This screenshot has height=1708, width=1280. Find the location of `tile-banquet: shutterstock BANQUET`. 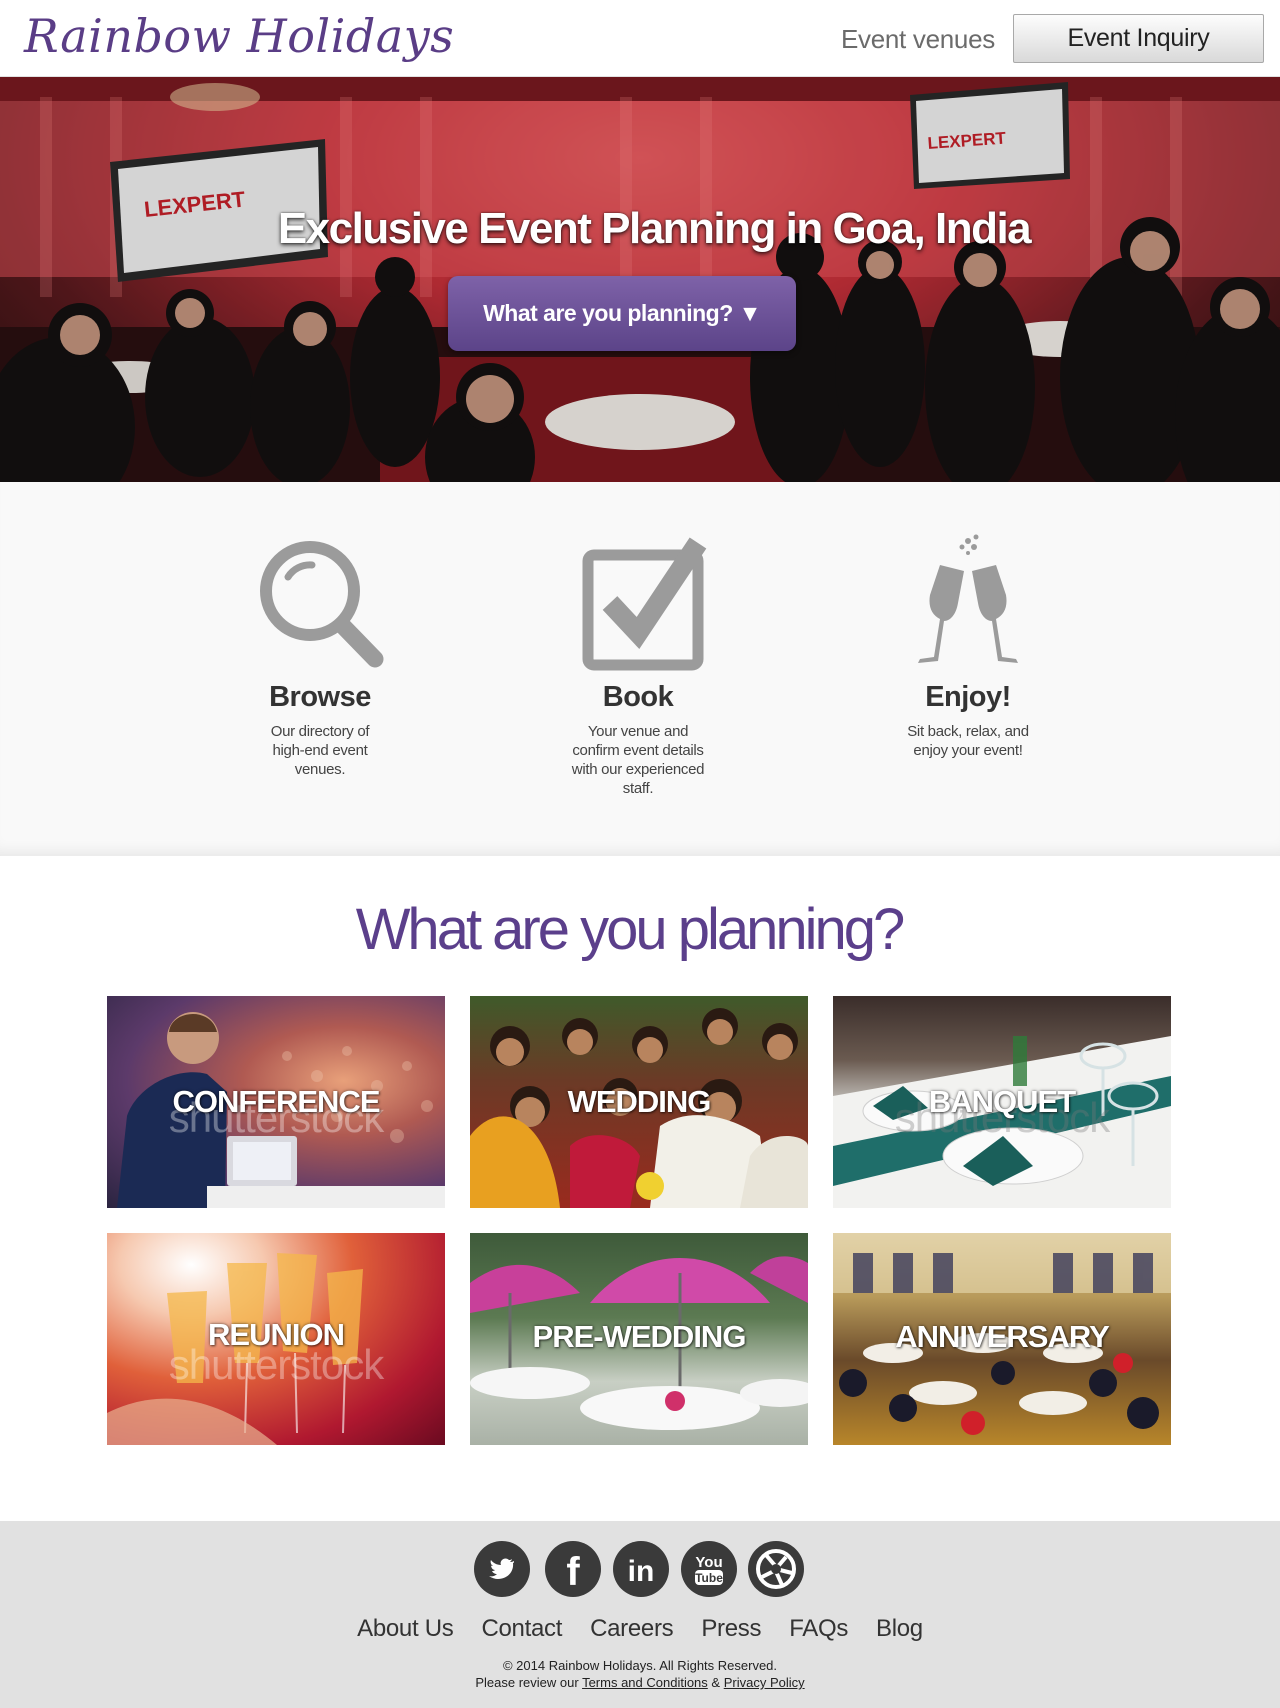

tile-banquet: shutterstock BANQUET is located at coordinates (1002, 1102).